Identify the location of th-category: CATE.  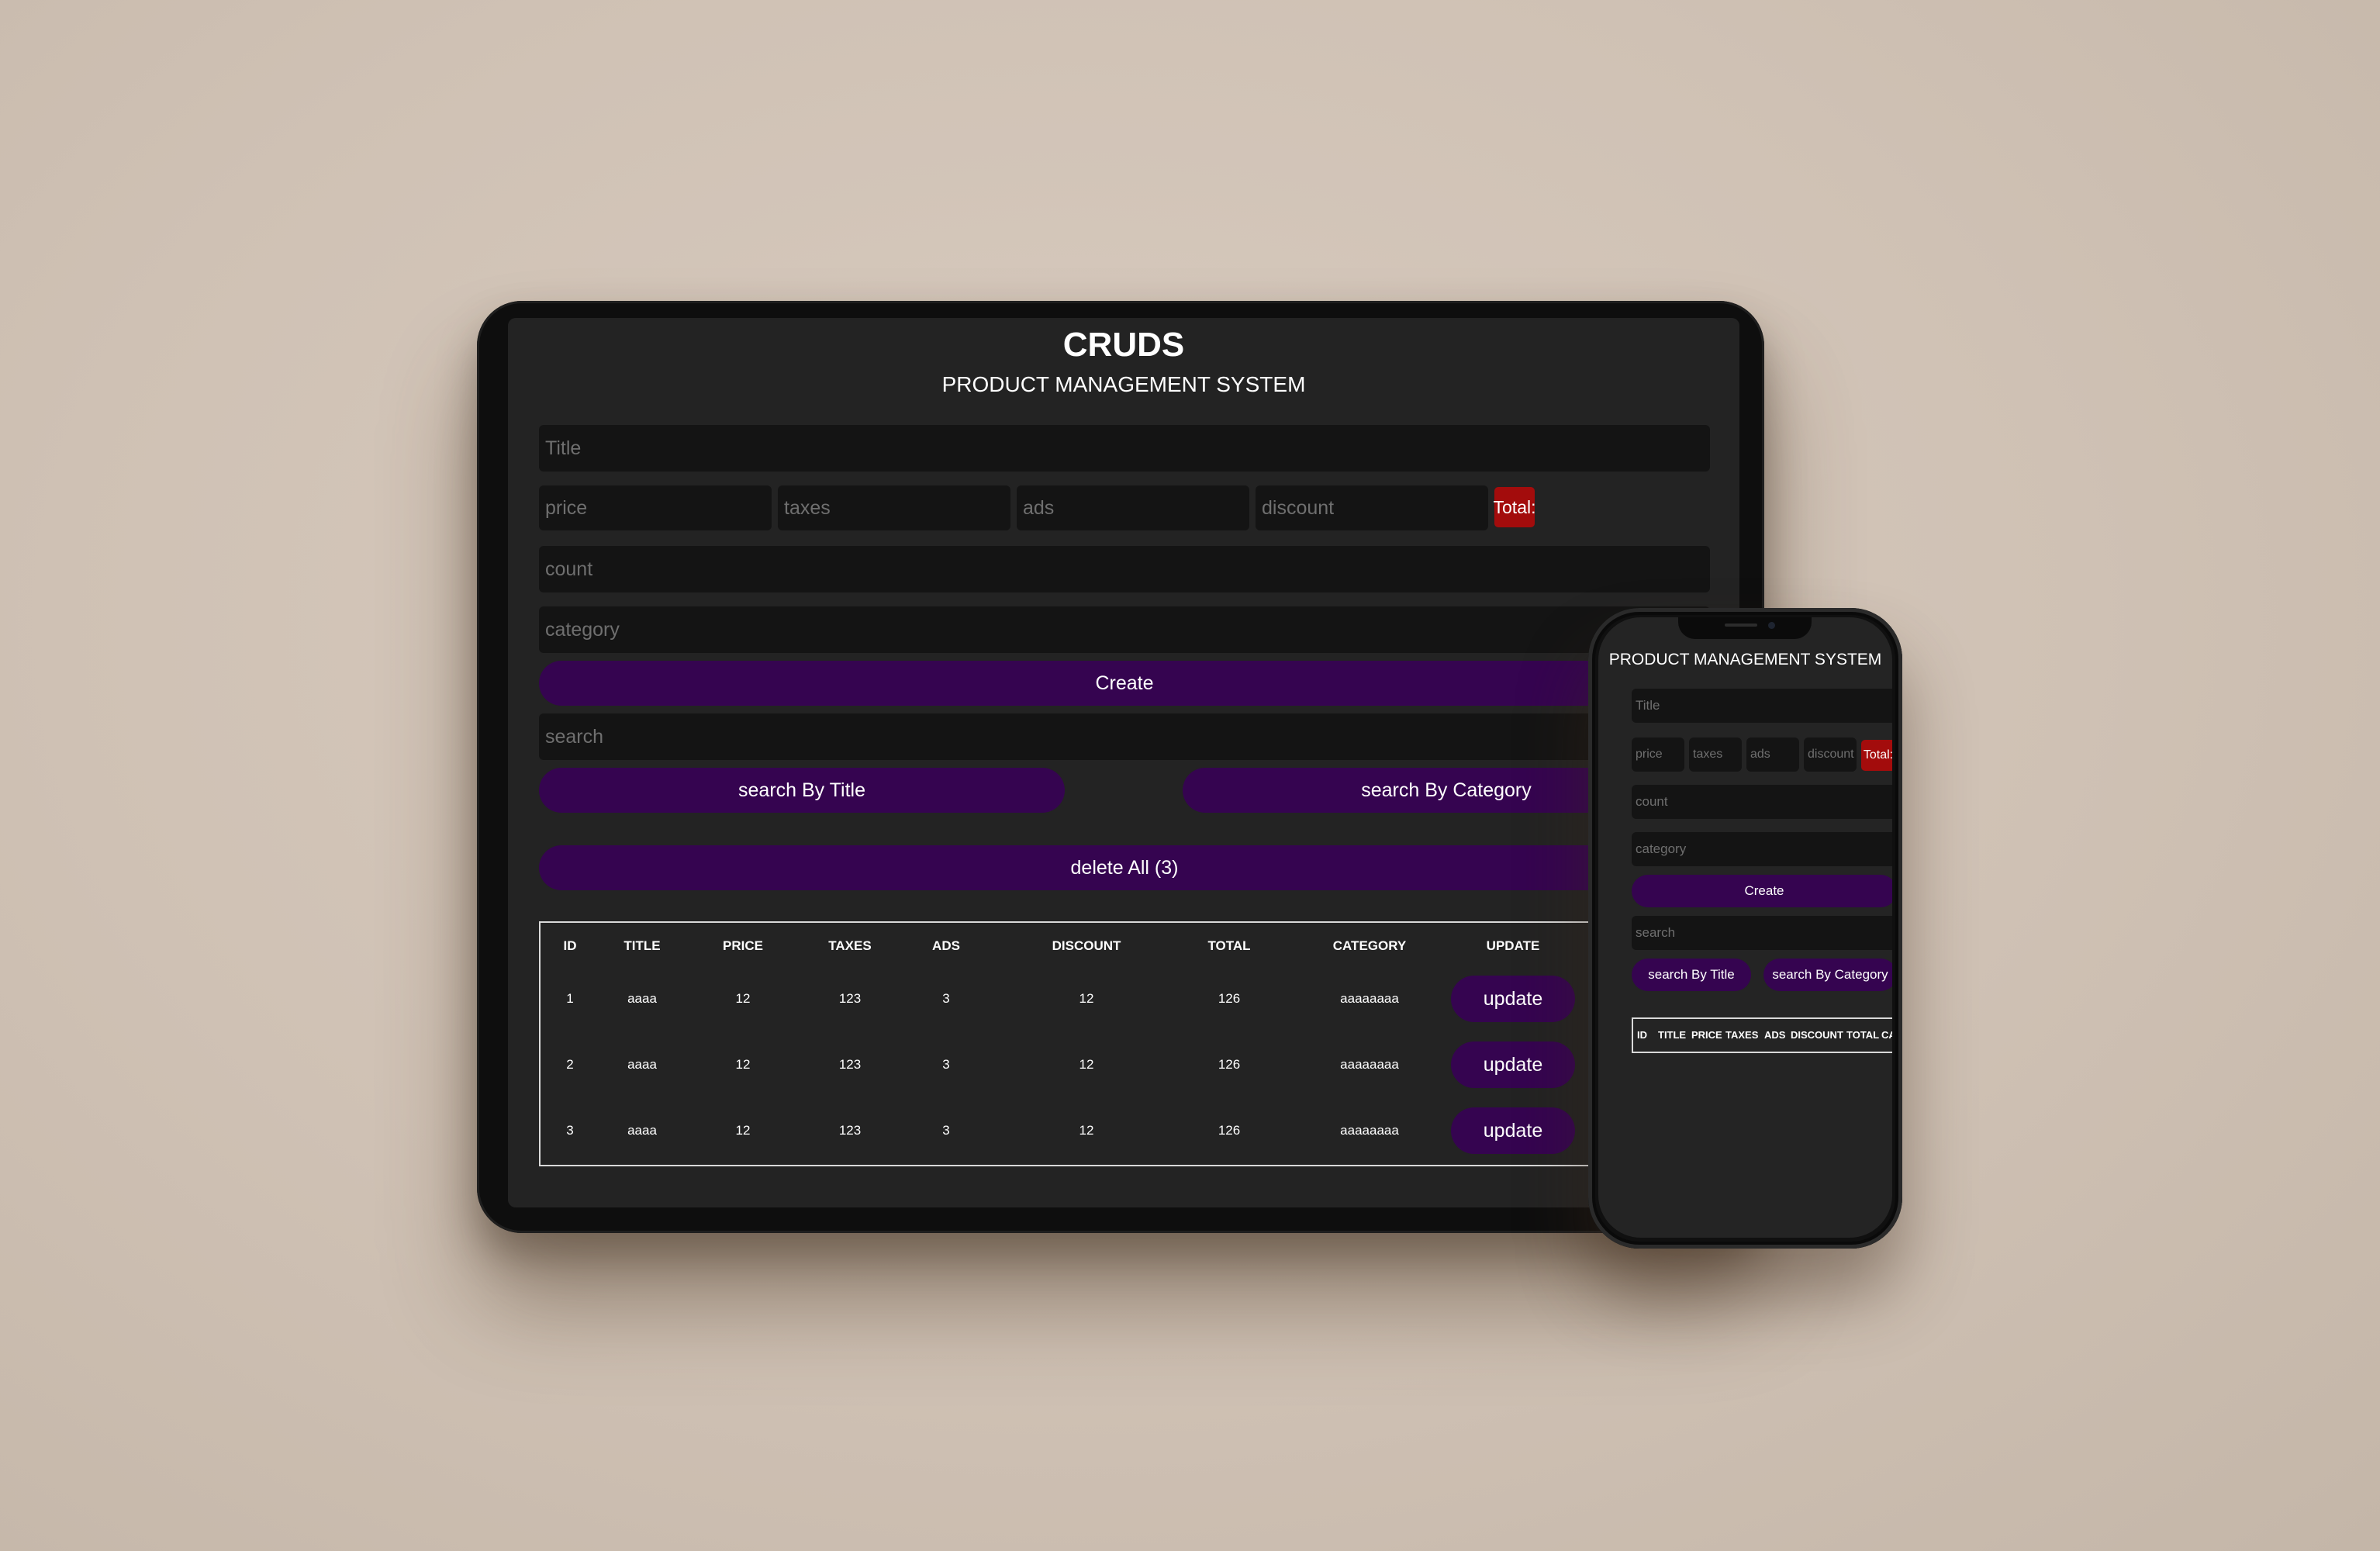
(1887, 1035).